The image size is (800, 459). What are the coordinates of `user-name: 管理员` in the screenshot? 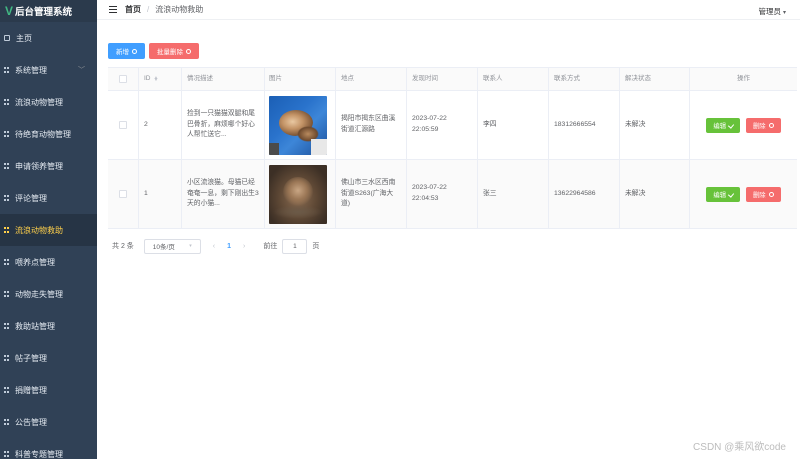 It's located at (769, 11).